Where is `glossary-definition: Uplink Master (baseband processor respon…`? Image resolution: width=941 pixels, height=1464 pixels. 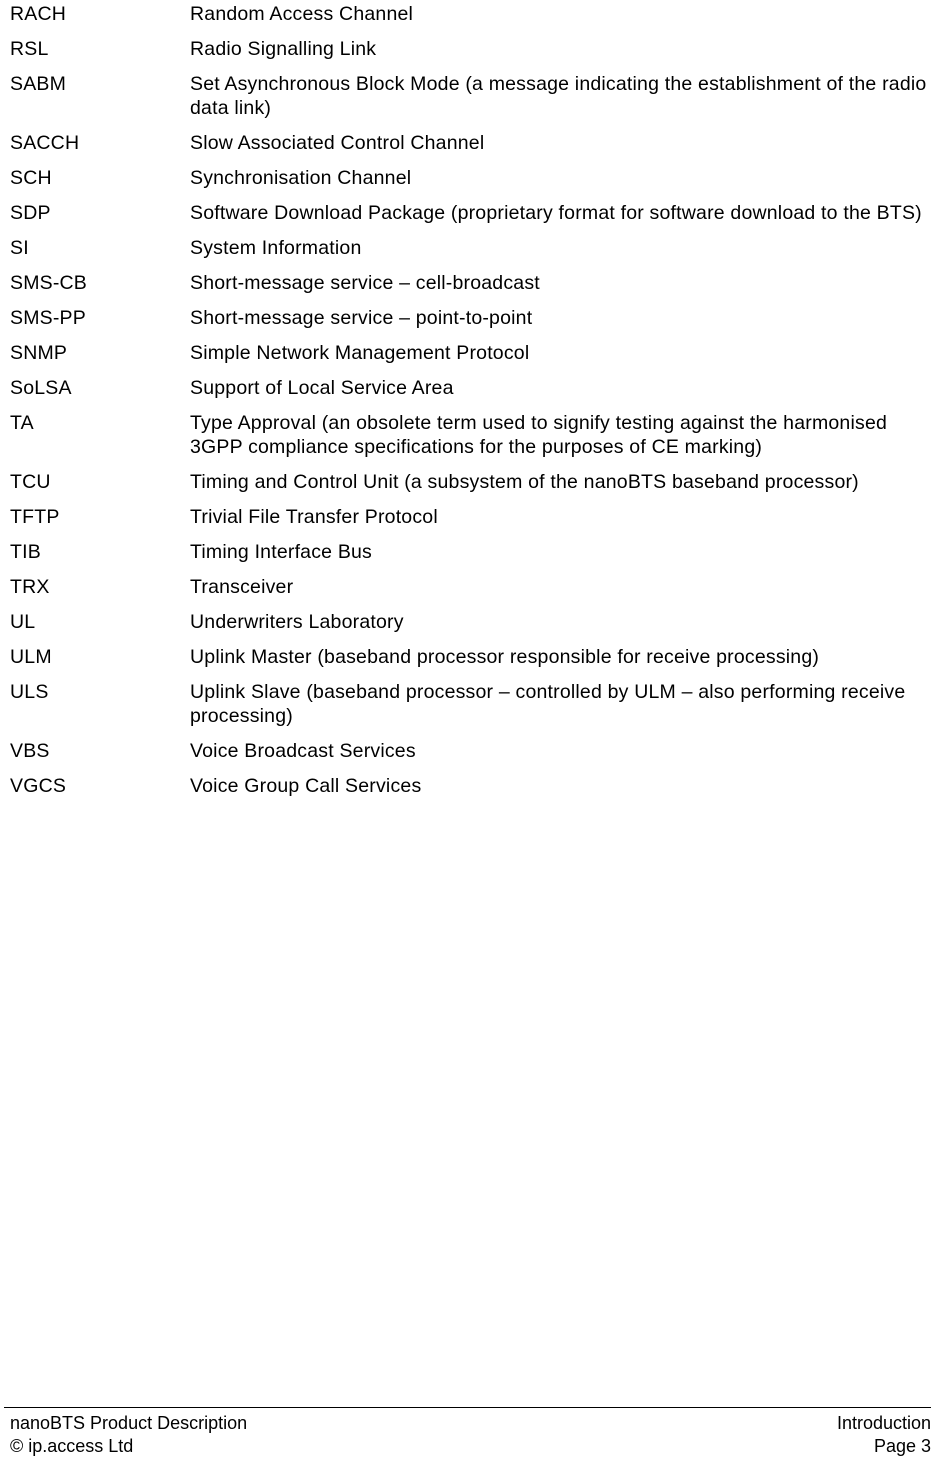 glossary-definition: Uplink Master (baseband processor respon… is located at coordinates (505, 657).